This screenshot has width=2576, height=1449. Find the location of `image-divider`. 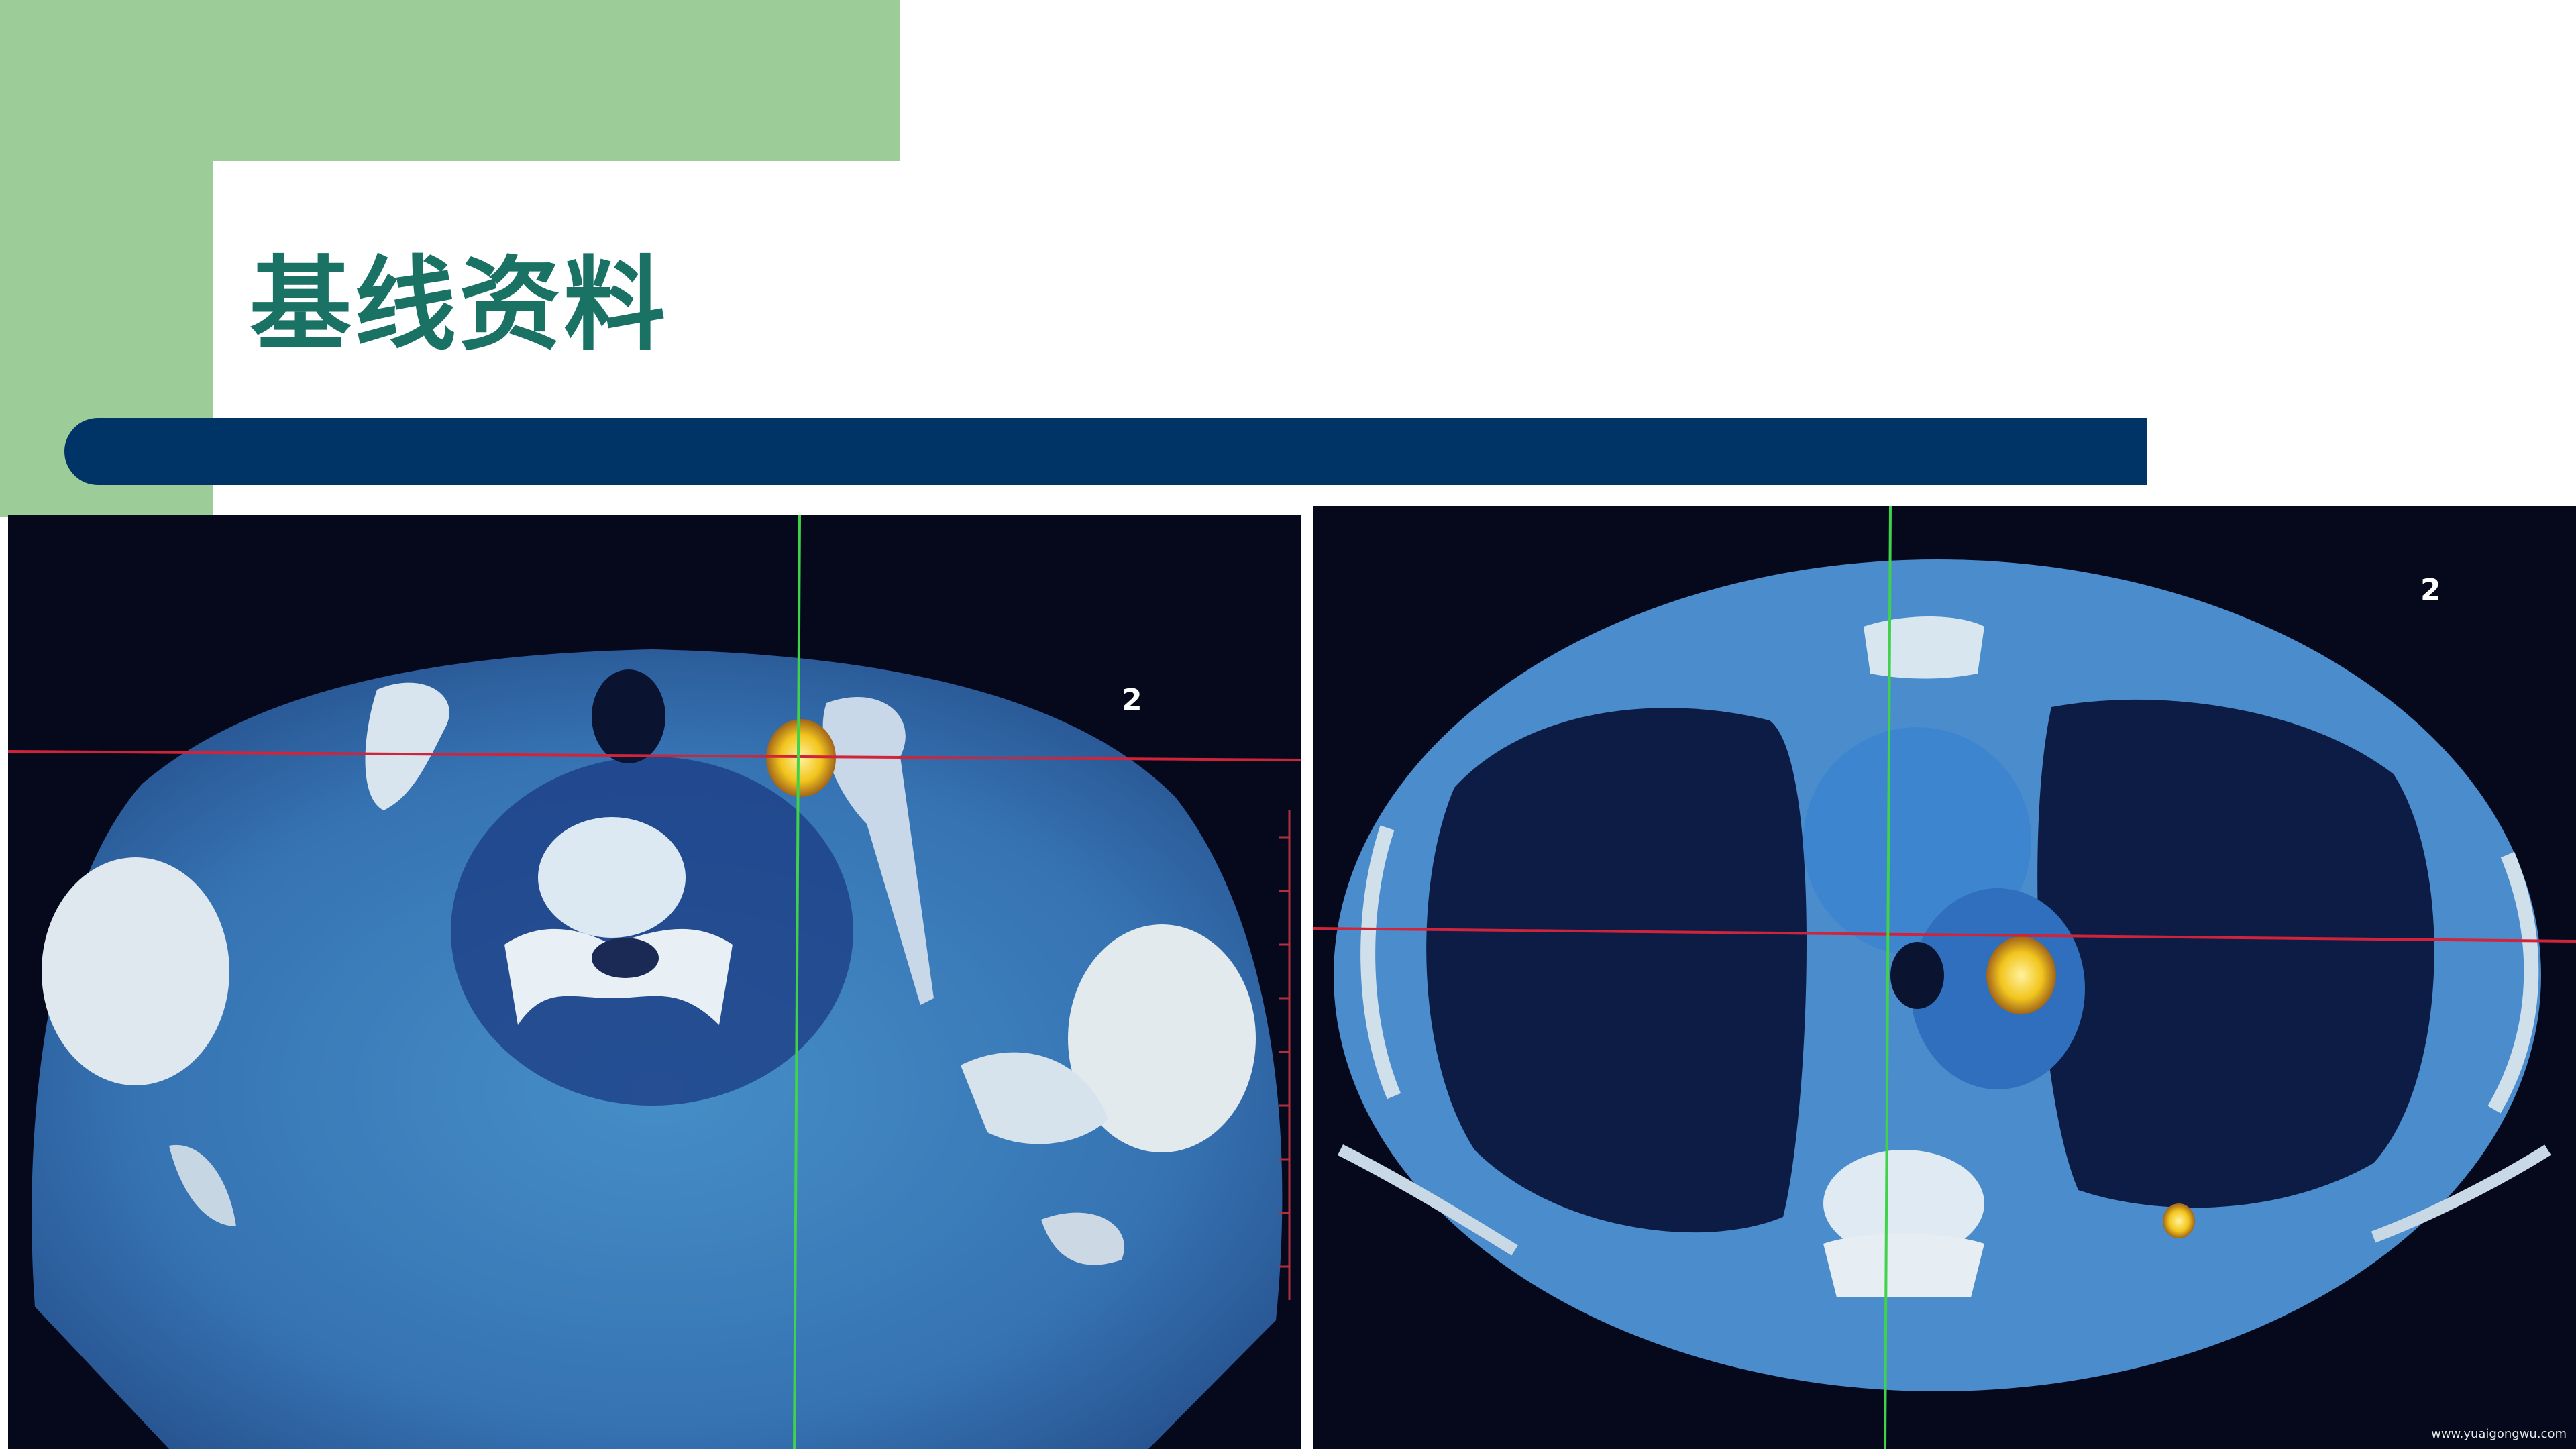

image-divider is located at coordinates (1307, 982).